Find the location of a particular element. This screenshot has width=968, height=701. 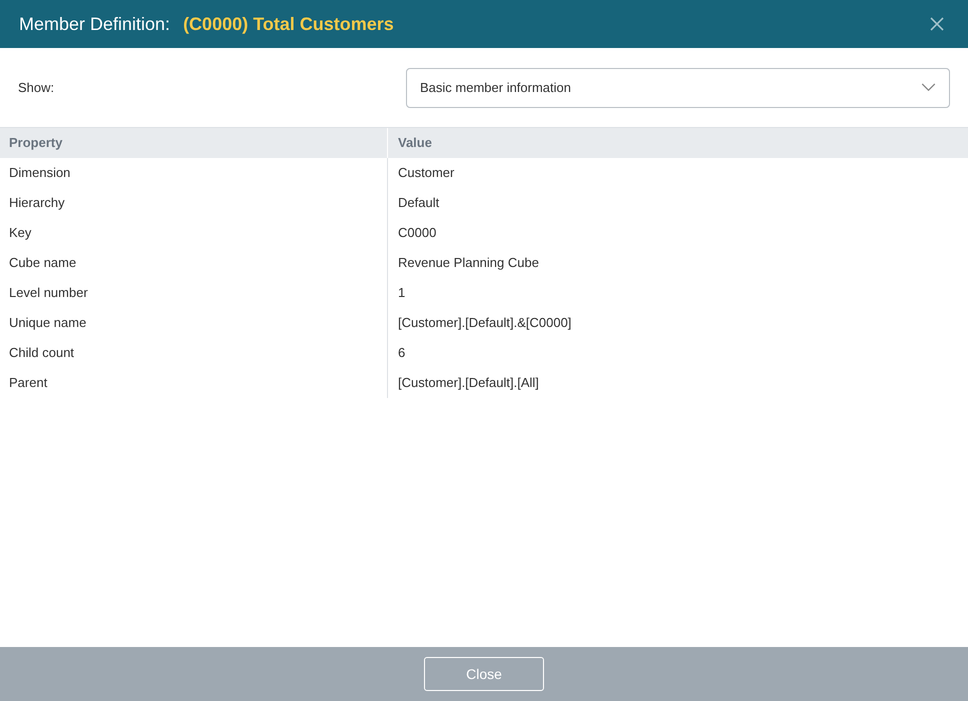

table-cell-text: Customer is located at coordinates (426, 173).